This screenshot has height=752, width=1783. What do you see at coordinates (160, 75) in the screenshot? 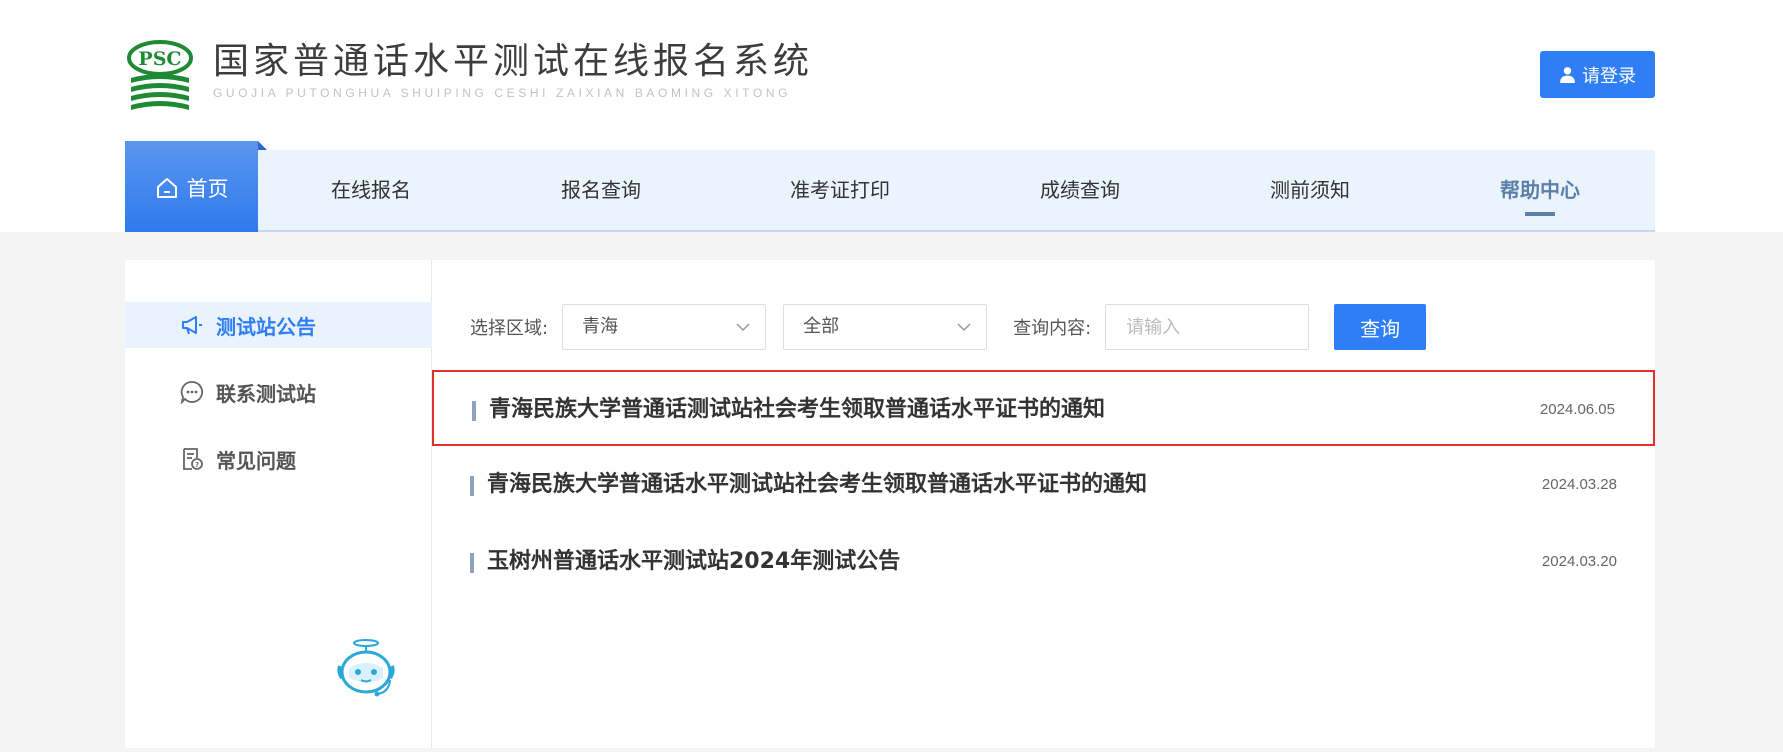
I see `psc-logo-icon: PSC` at bounding box center [160, 75].